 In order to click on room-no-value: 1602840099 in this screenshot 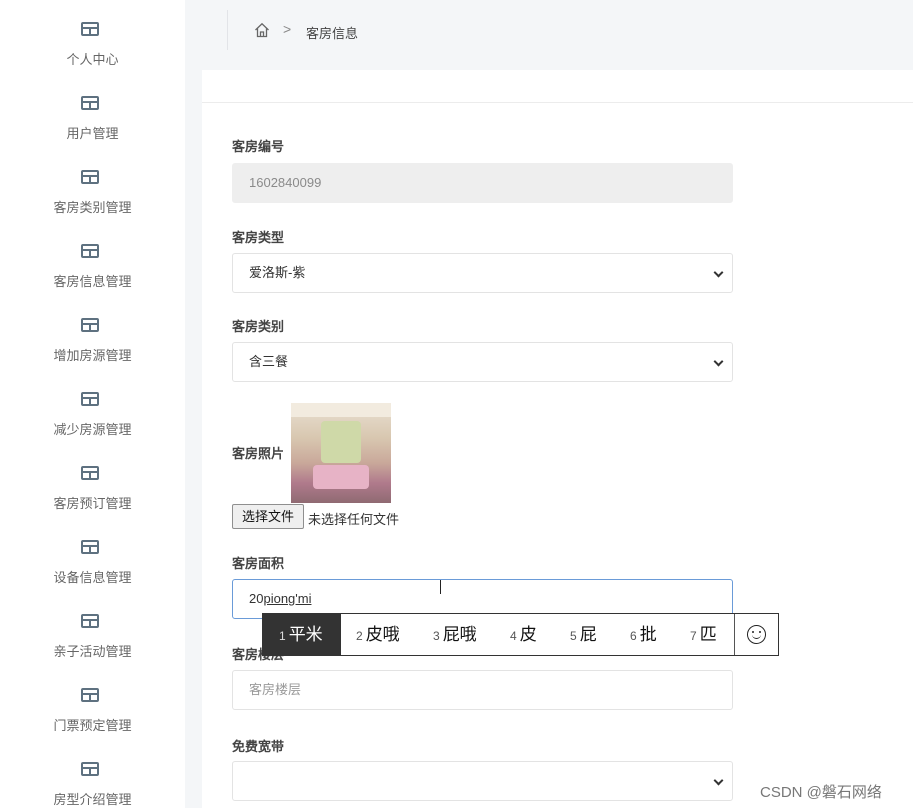, I will do `click(285, 182)`.